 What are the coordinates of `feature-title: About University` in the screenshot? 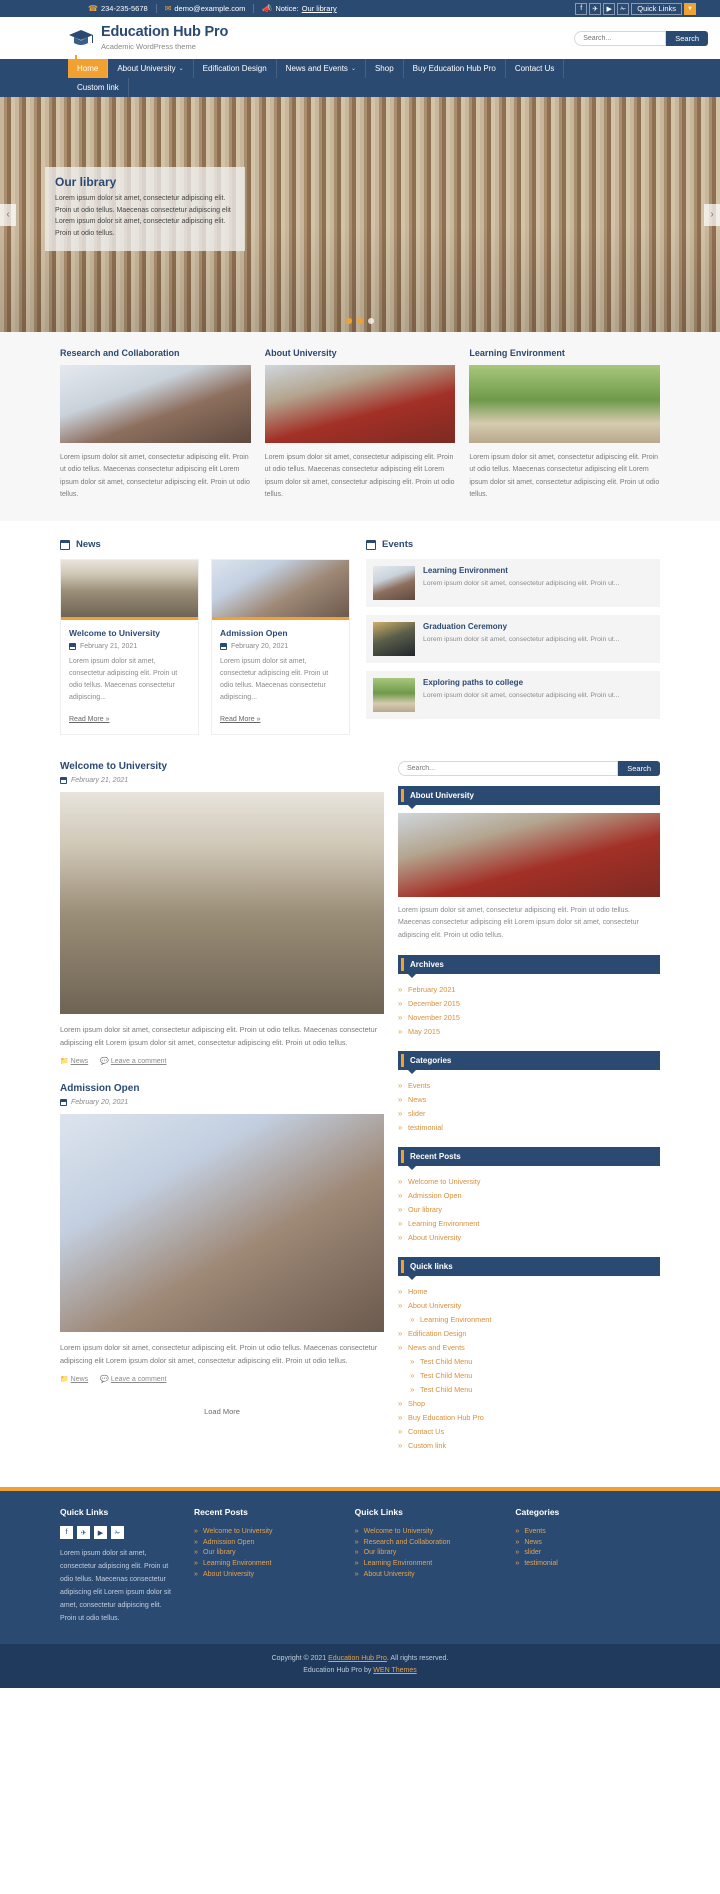 It's located at (360, 353).